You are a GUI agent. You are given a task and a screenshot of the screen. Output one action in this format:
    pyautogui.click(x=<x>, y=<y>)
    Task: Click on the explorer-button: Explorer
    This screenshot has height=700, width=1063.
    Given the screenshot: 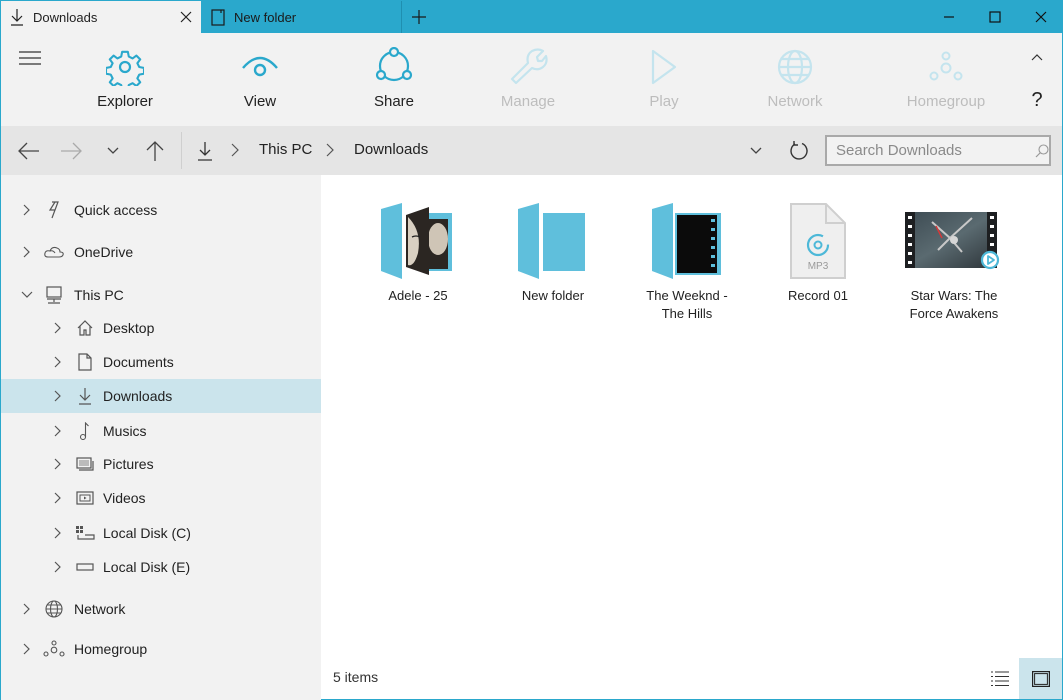 What is the action you would take?
    pyautogui.click(x=125, y=80)
    